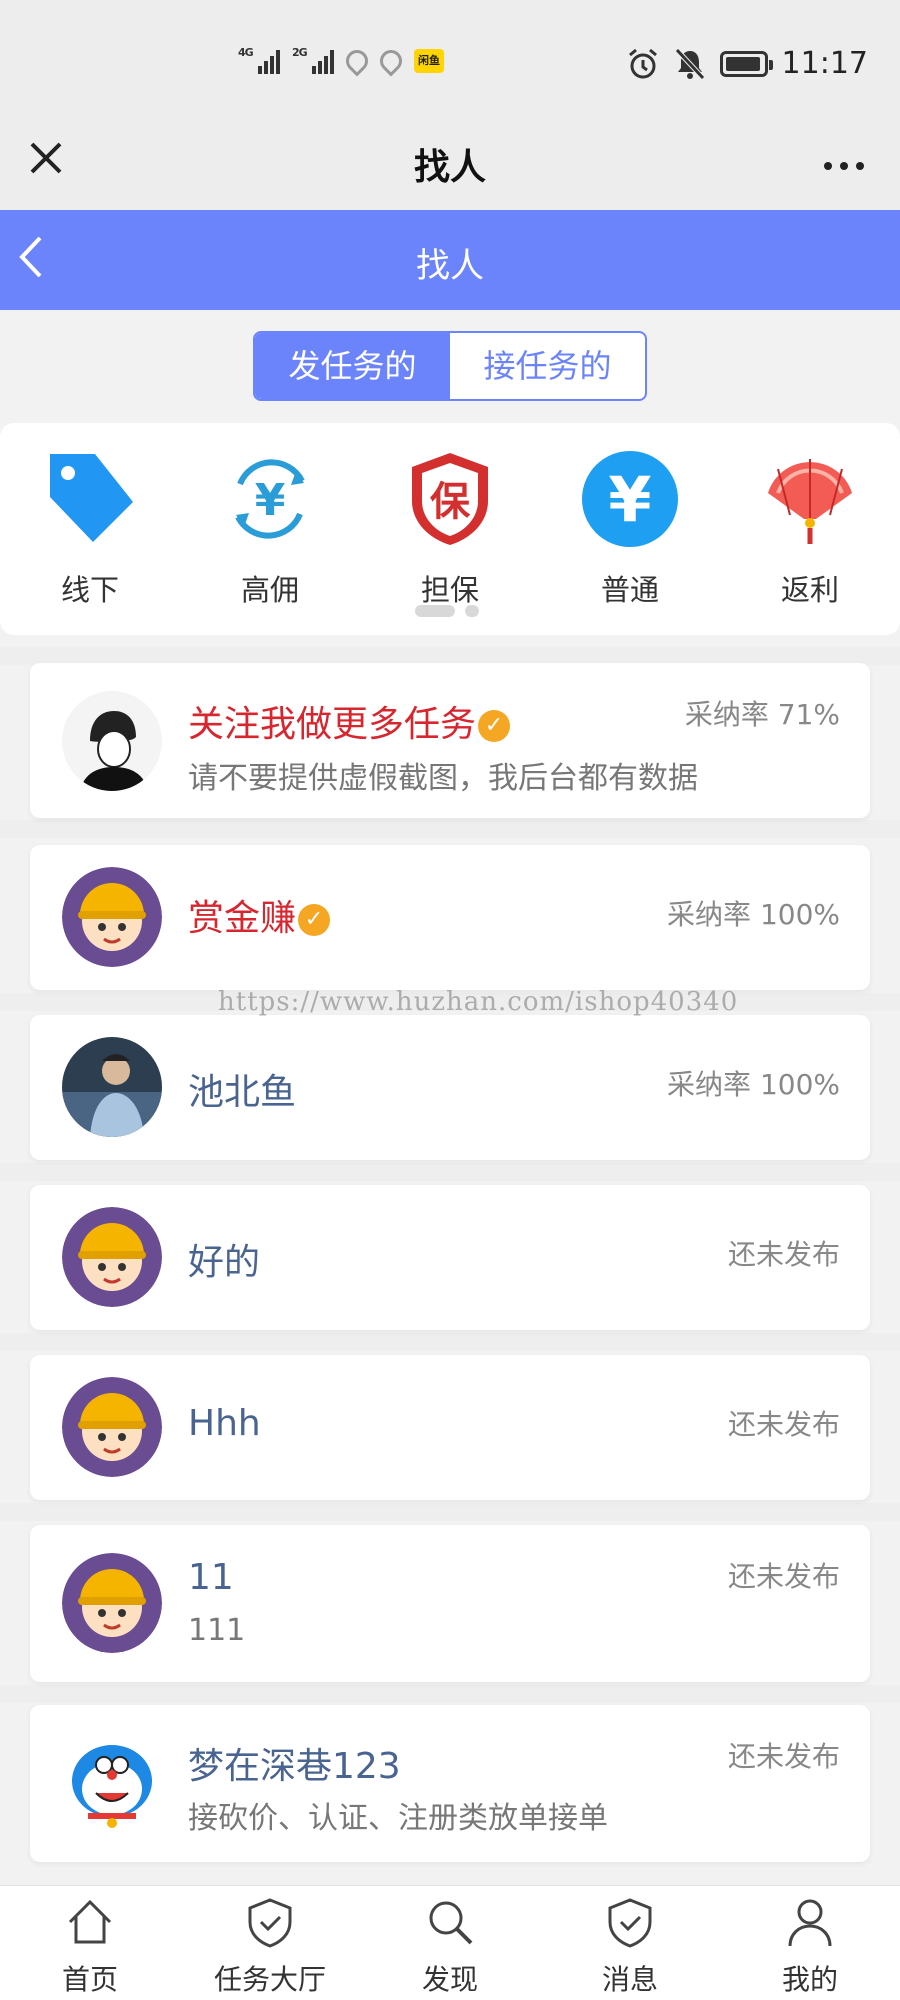 The image size is (900, 2000). What do you see at coordinates (478, 1002) in the screenshot?
I see `watermark: https://www.huzhan.com/ishop40340` at bounding box center [478, 1002].